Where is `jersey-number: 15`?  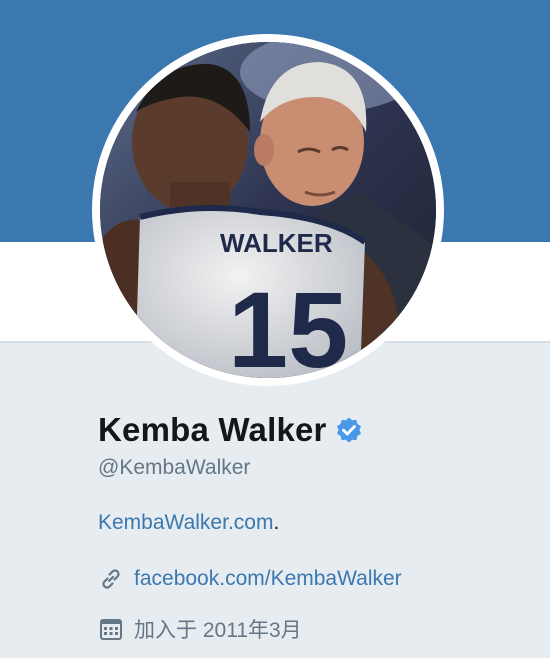
jersey-number: 15 is located at coordinates (288, 323).